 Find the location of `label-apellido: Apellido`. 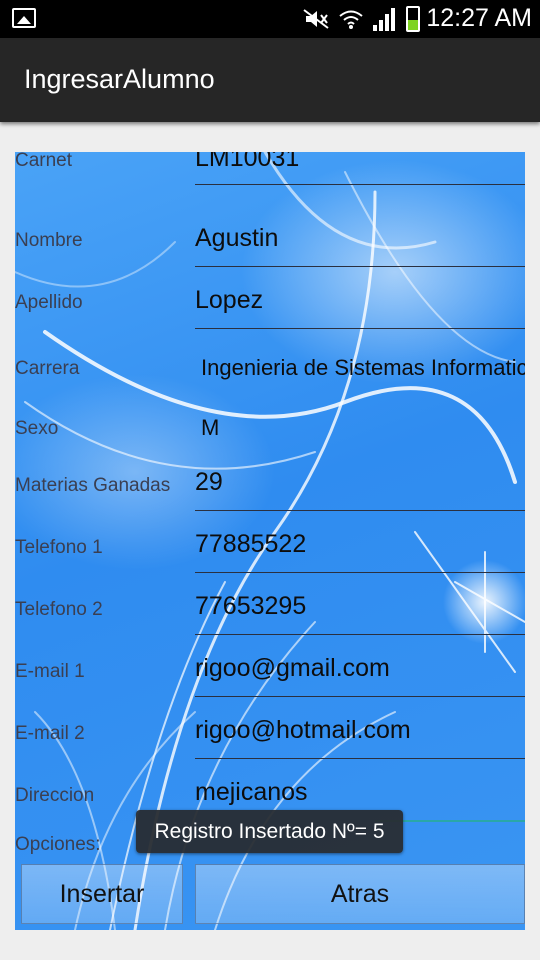

label-apellido: Apellido is located at coordinates (49, 302).